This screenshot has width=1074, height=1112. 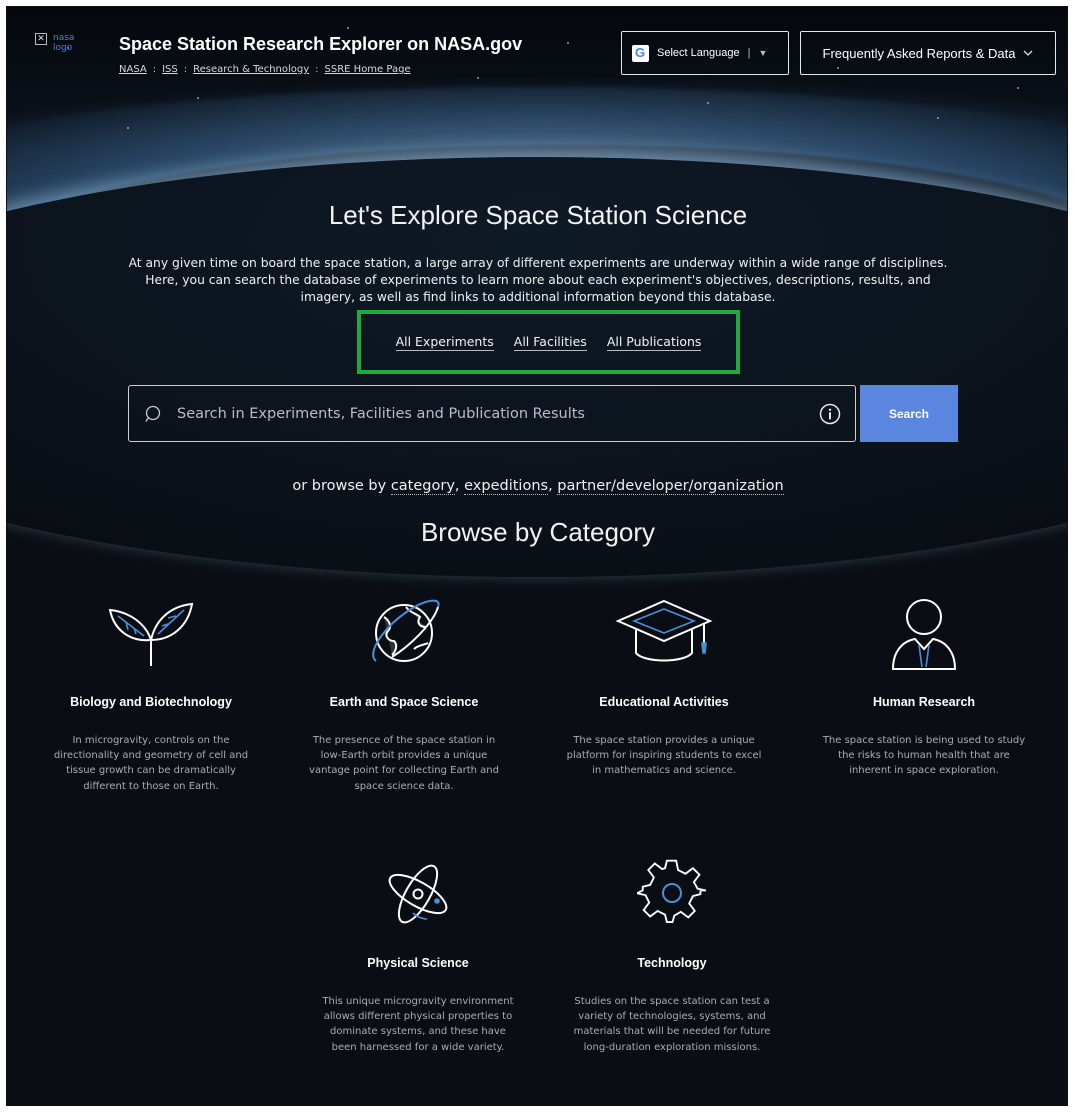 I want to click on graduation-cap-icon, so click(x=664, y=633).